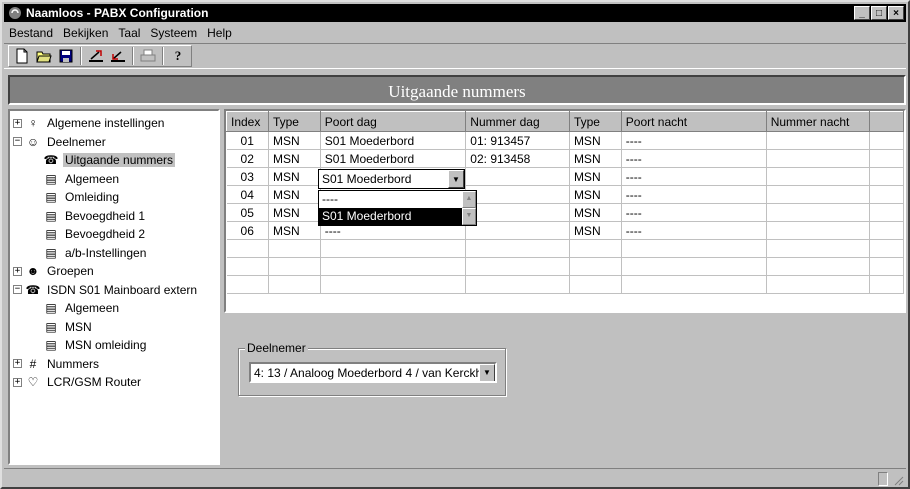 The image size is (910, 489). What do you see at coordinates (517, 140) in the screenshot?
I see `table-cell: 01: 913457` at bounding box center [517, 140].